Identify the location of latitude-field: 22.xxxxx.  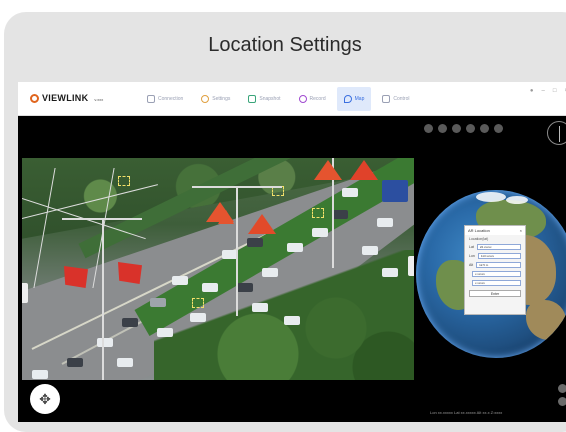
(498, 246).